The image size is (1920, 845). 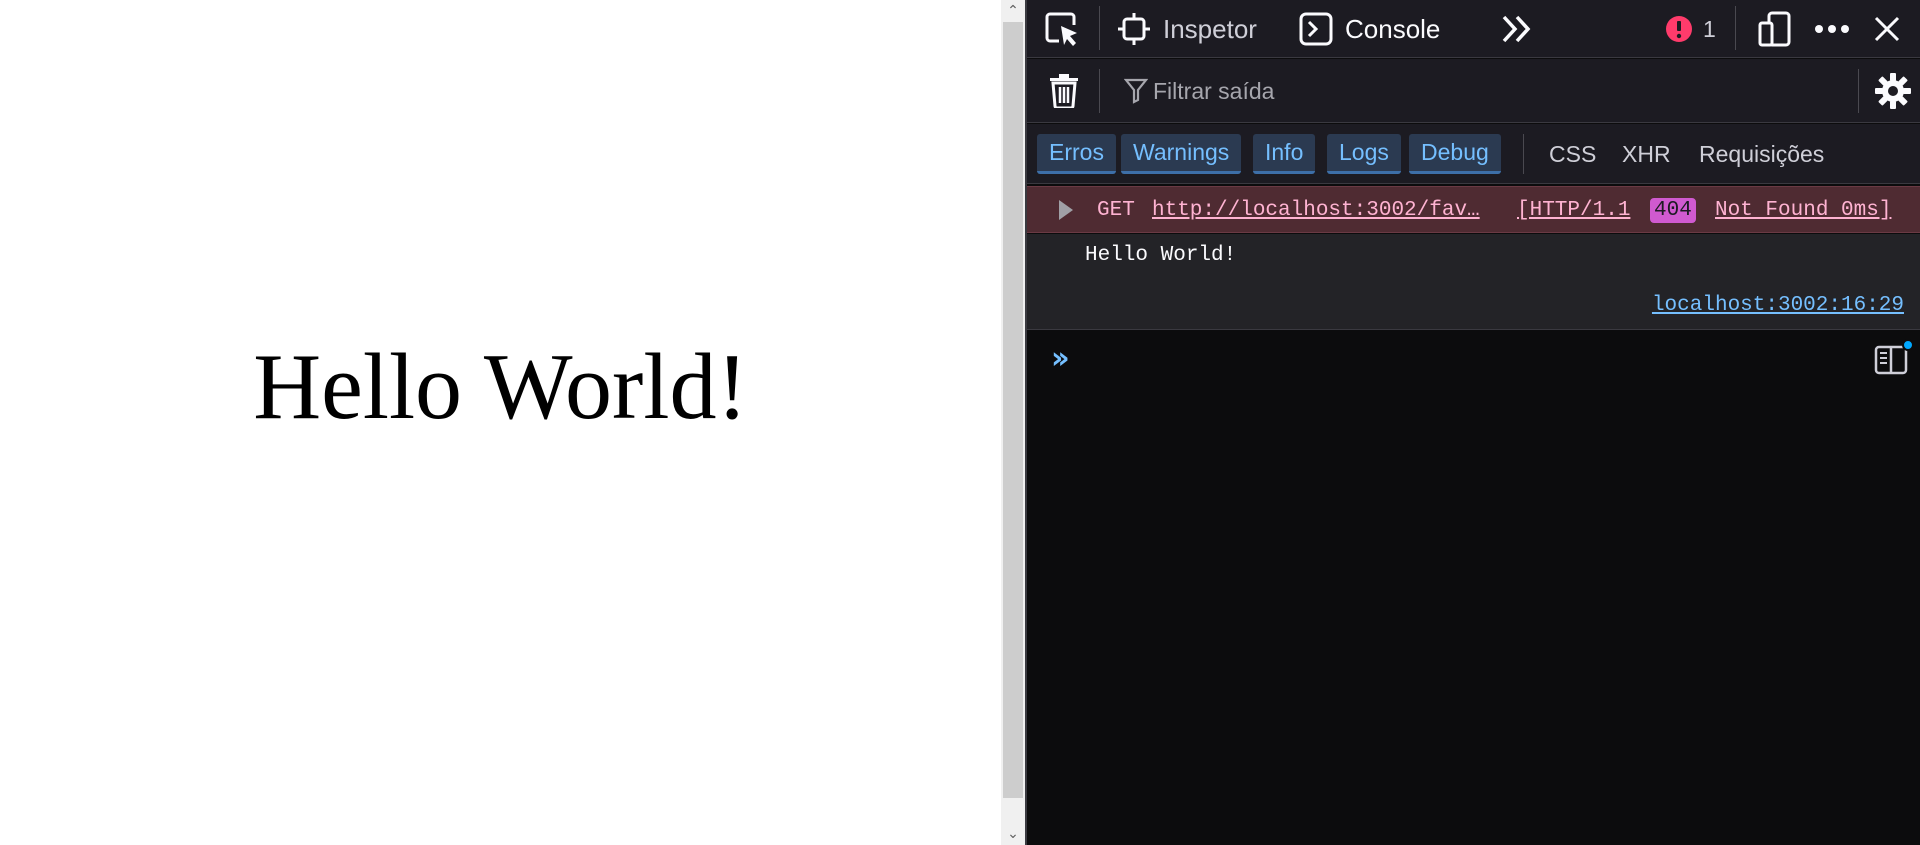 I want to click on page-scrollbar: ⌃ ⌄, so click(x=1013, y=422).